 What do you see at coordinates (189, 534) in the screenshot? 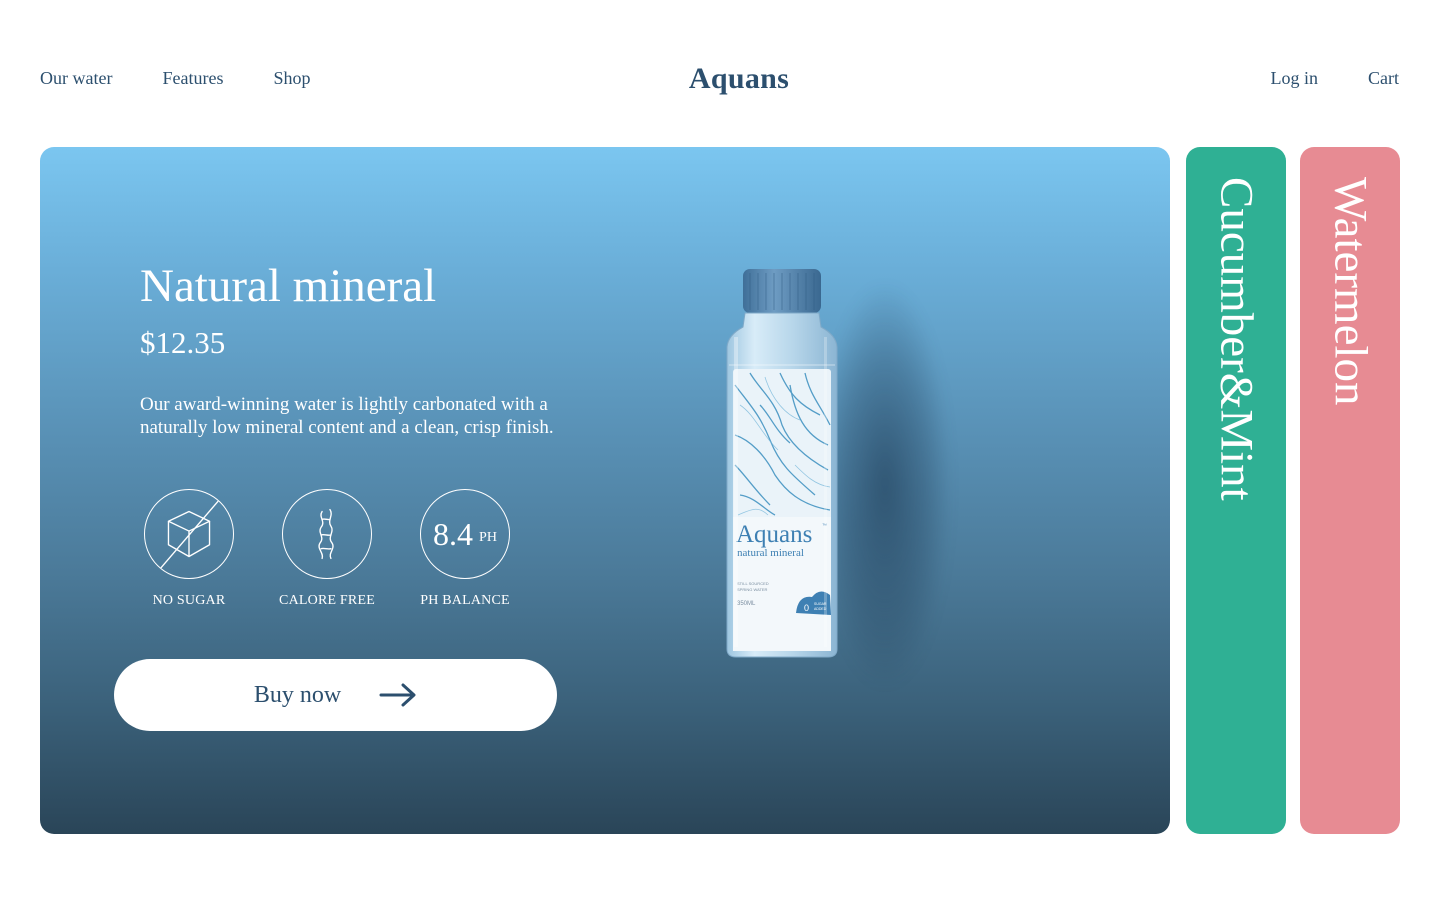
I see `no-sugar-cube-icon` at bounding box center [189, 534].